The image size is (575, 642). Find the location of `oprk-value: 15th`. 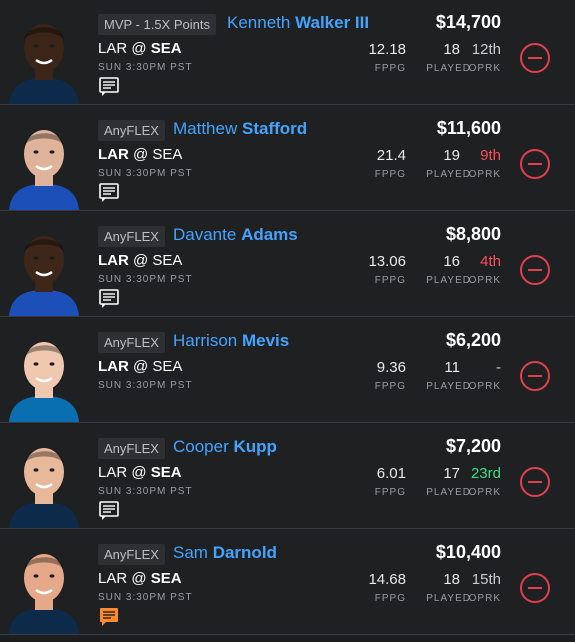

oprk-value: 15th is located at coordinates (486, 579).